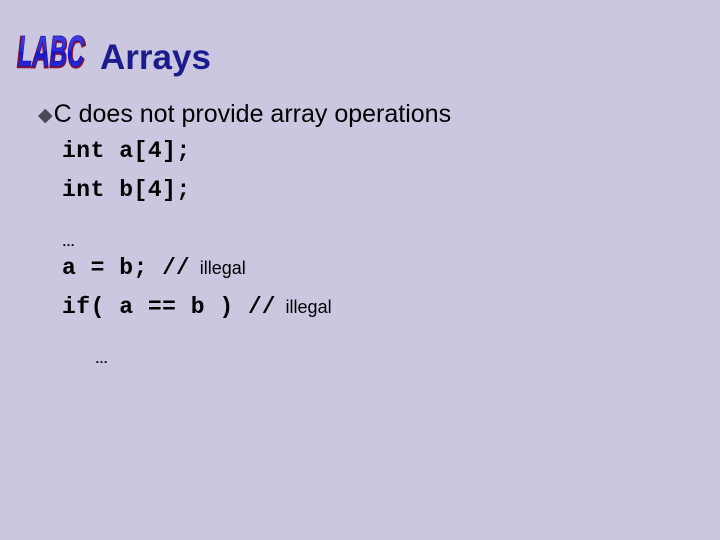  What do you see at coordinates (360, 274) in the screenshot?
I see `code-line: a = b; // illegal` at bounding box center [360, 274].